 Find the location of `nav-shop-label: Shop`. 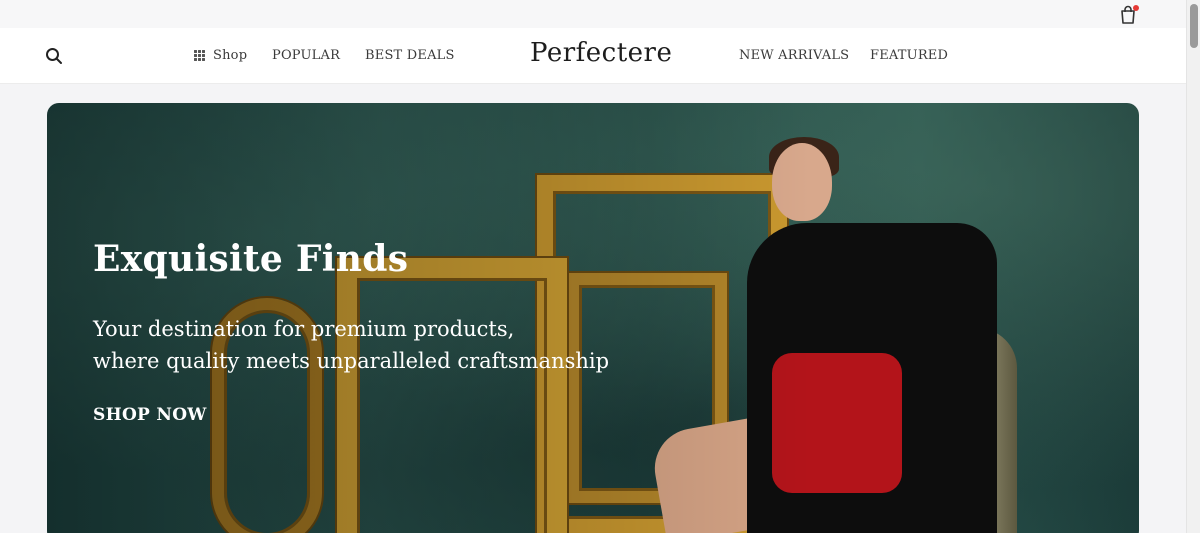

nav-shop-label: Shop is located at coordinates (230, 55).